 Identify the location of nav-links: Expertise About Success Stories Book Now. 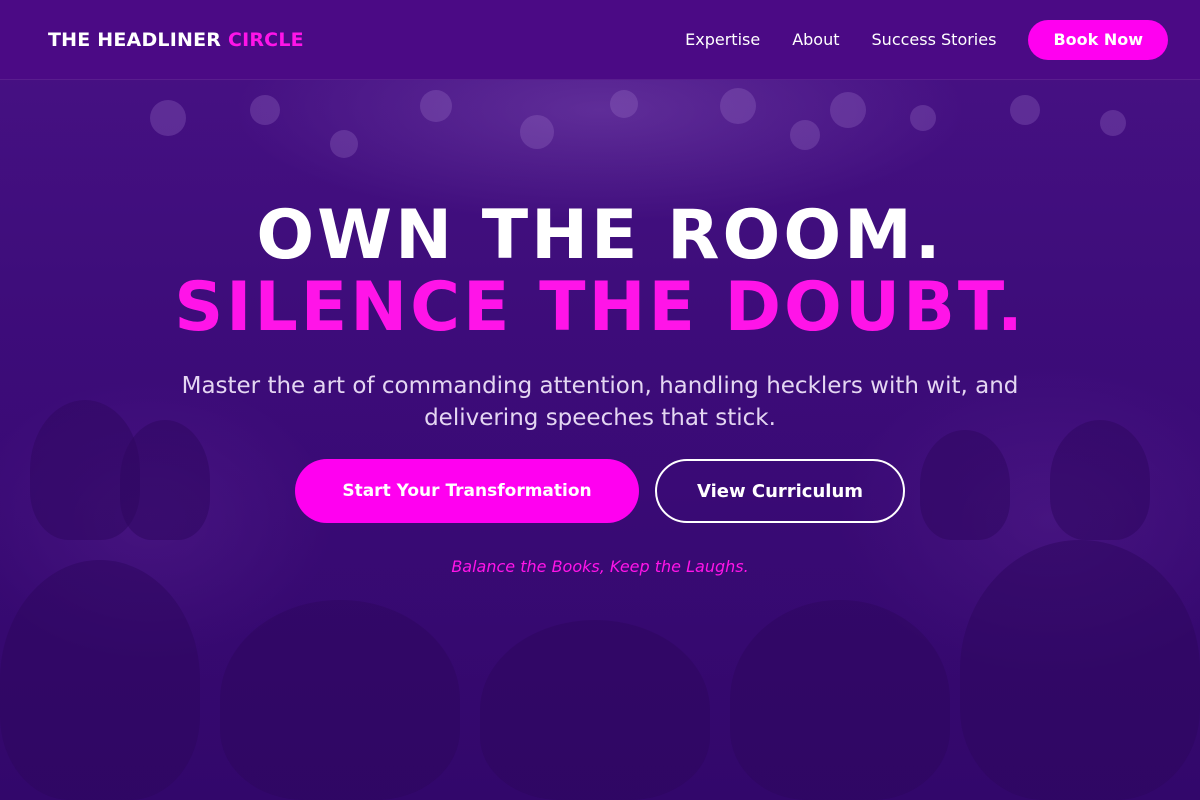
(926, 39).